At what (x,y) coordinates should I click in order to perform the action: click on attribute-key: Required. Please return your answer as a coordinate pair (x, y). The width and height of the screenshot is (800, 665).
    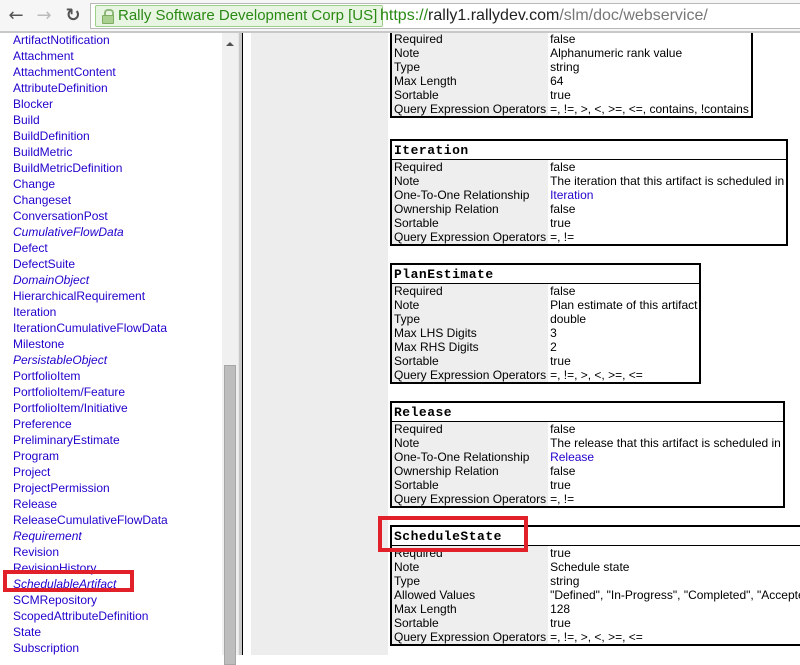
    Looking at the image, I should click on (470, 166).